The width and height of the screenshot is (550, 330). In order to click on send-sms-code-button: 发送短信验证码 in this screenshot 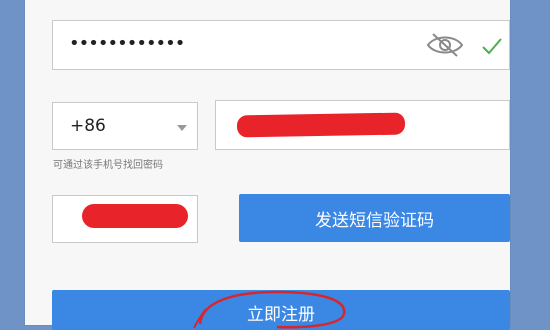, I will do `click(374, 218)`.